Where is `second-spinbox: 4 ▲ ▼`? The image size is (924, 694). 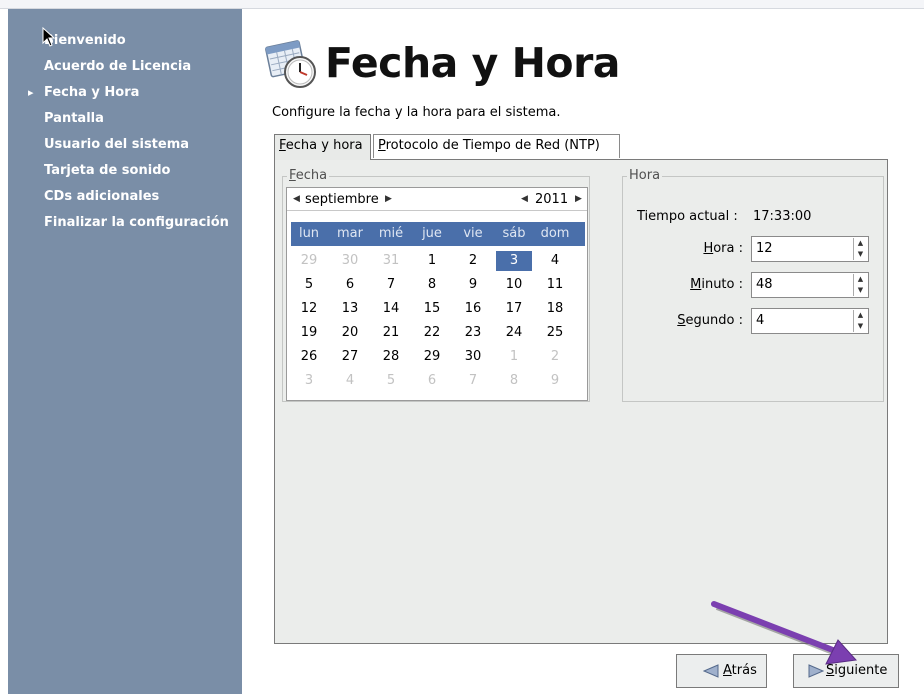 second-spinbox: 4 ▲ ▼ is located at coordinates (810, 321).